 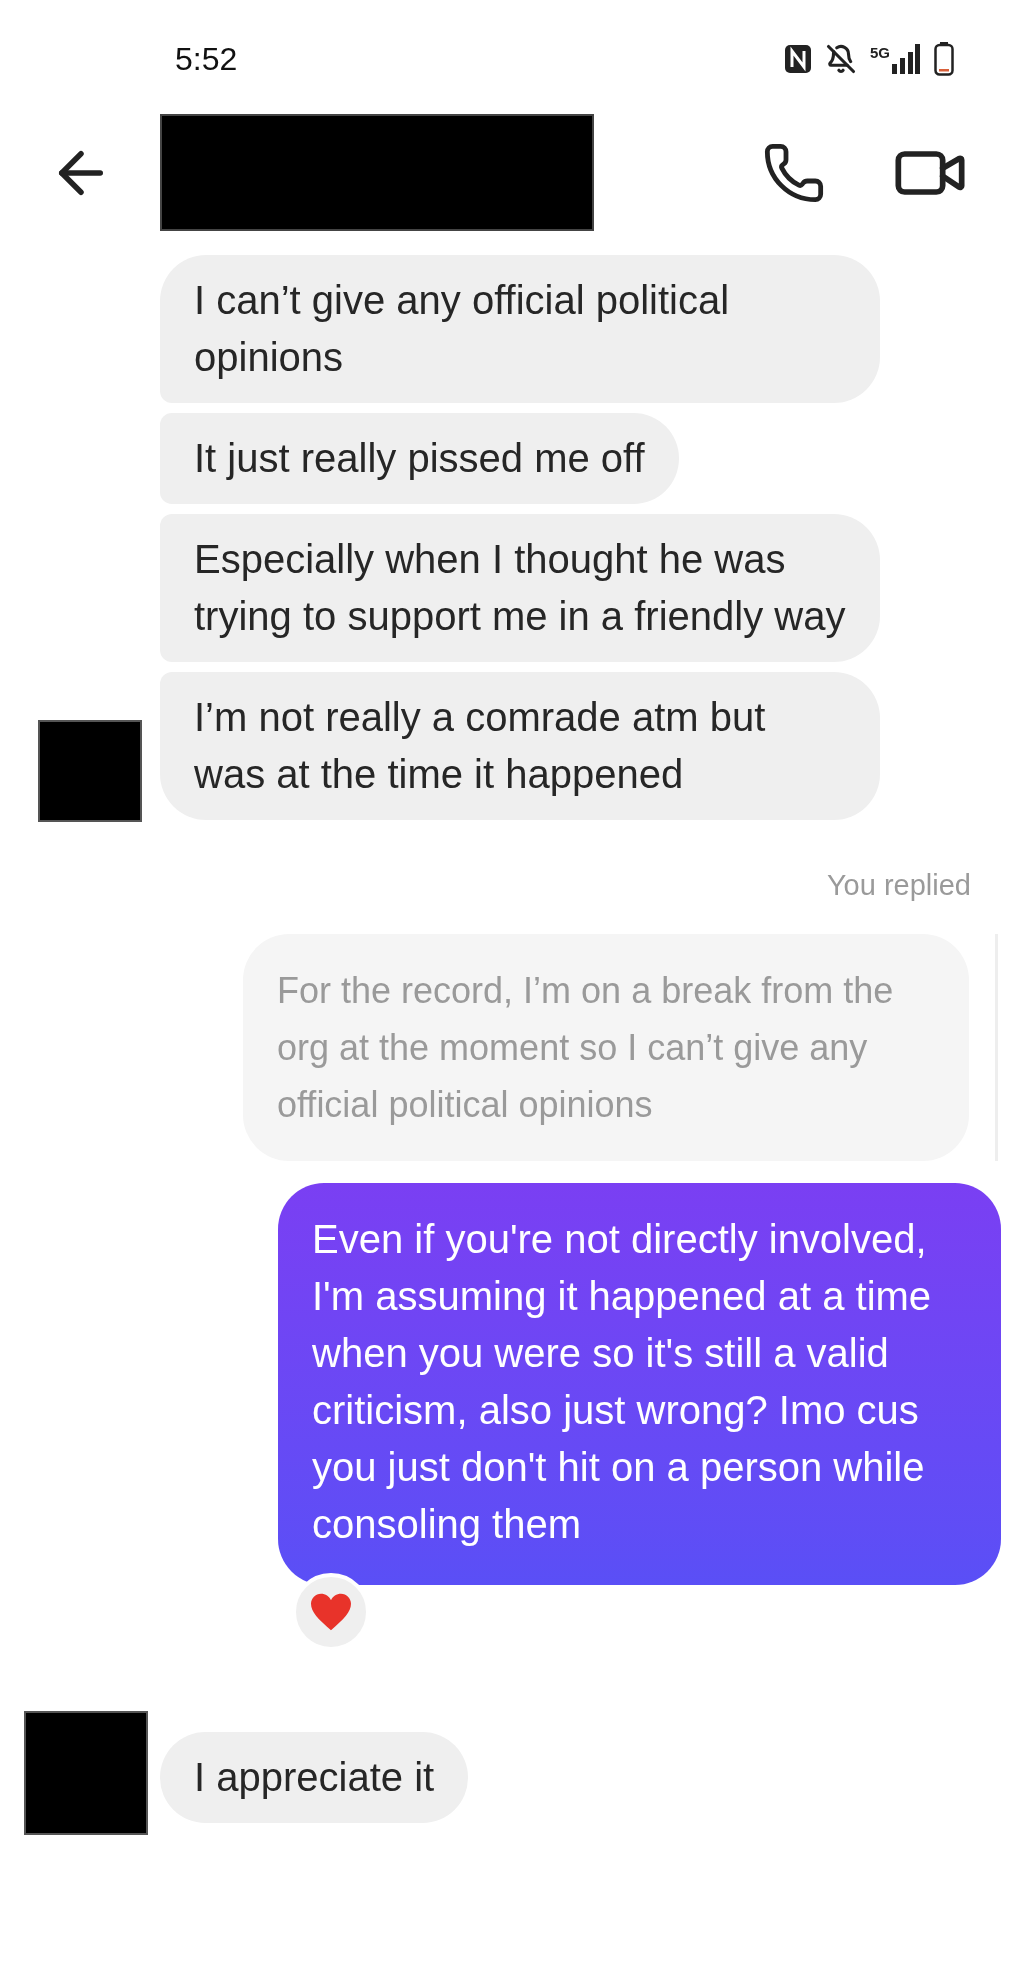 I want to click on nfc-icon, so click(x=798, y=59).